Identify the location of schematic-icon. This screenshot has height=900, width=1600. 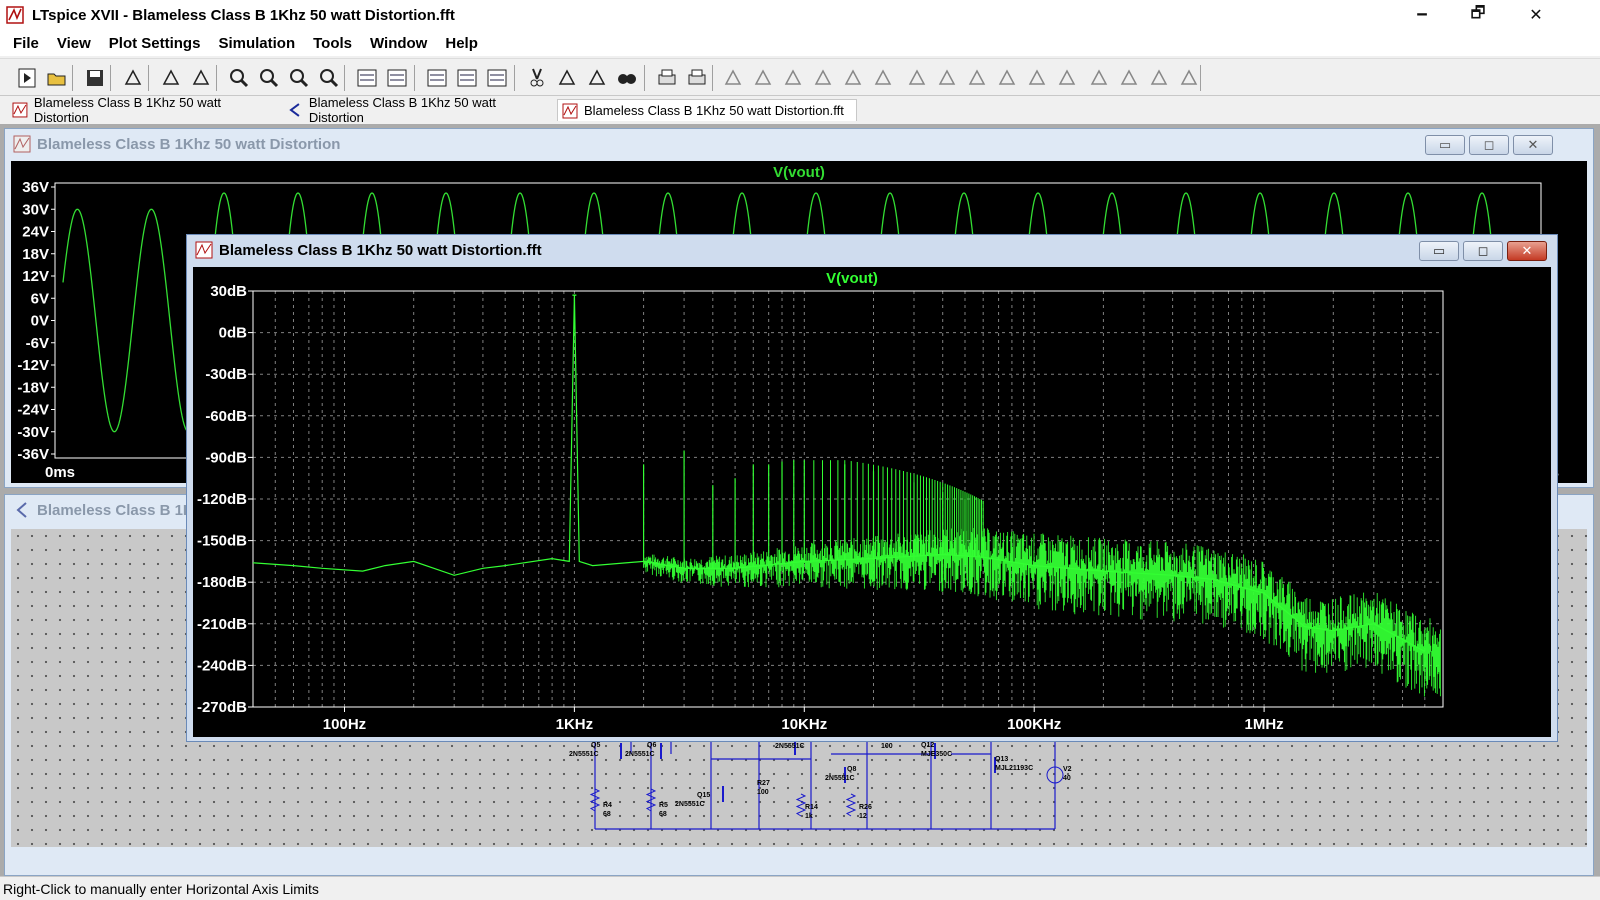
(21, 510).